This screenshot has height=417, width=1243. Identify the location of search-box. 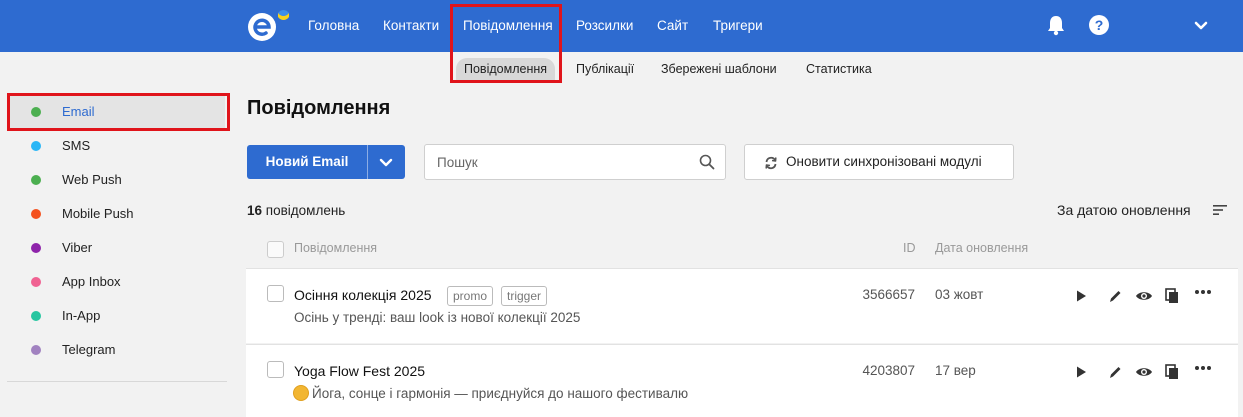
(575, 162).